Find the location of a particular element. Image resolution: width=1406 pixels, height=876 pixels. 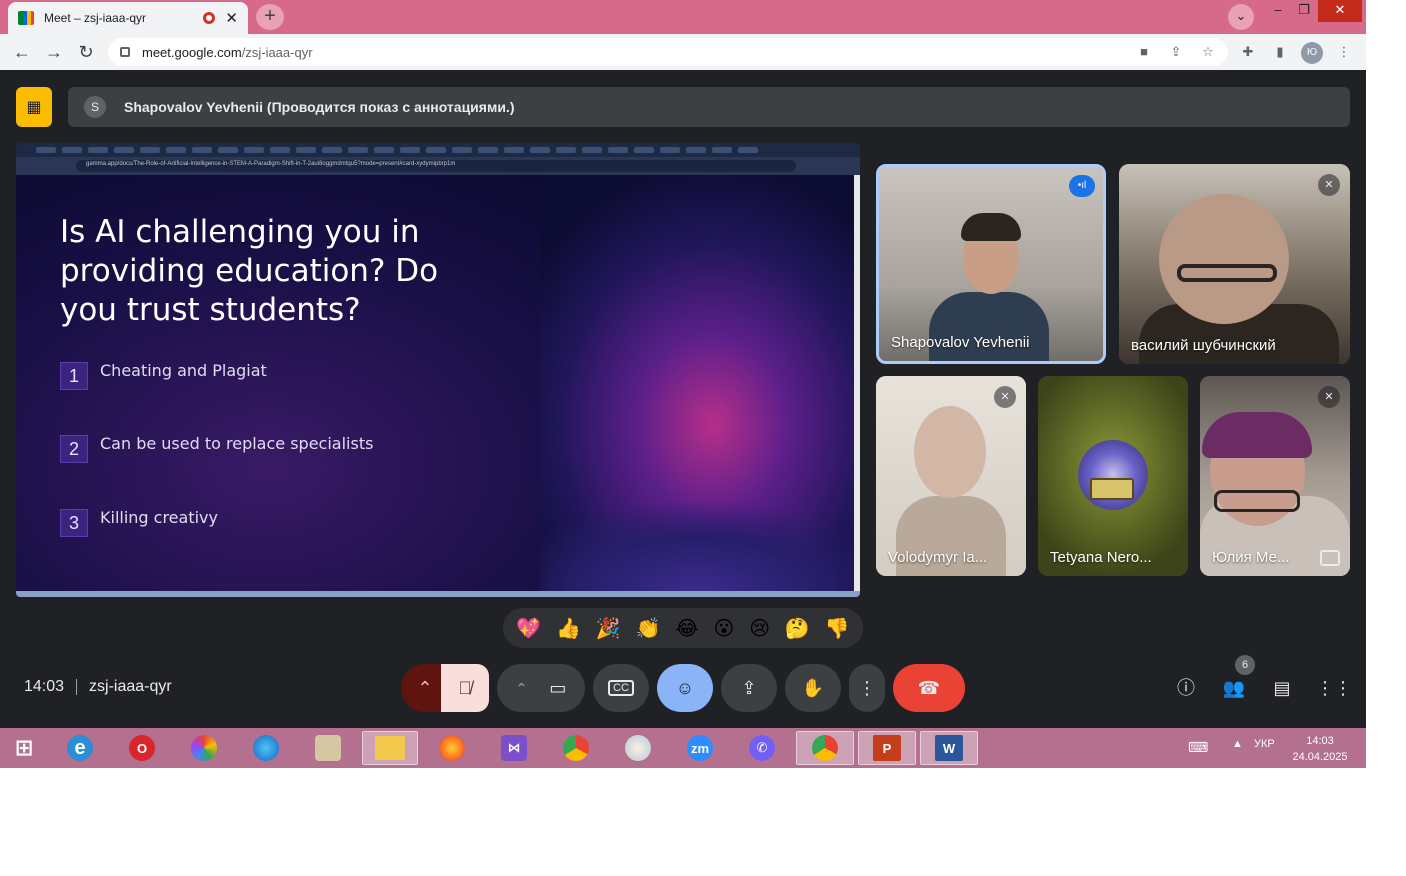

shared-scrollbar is located at coordinates (857, 383).